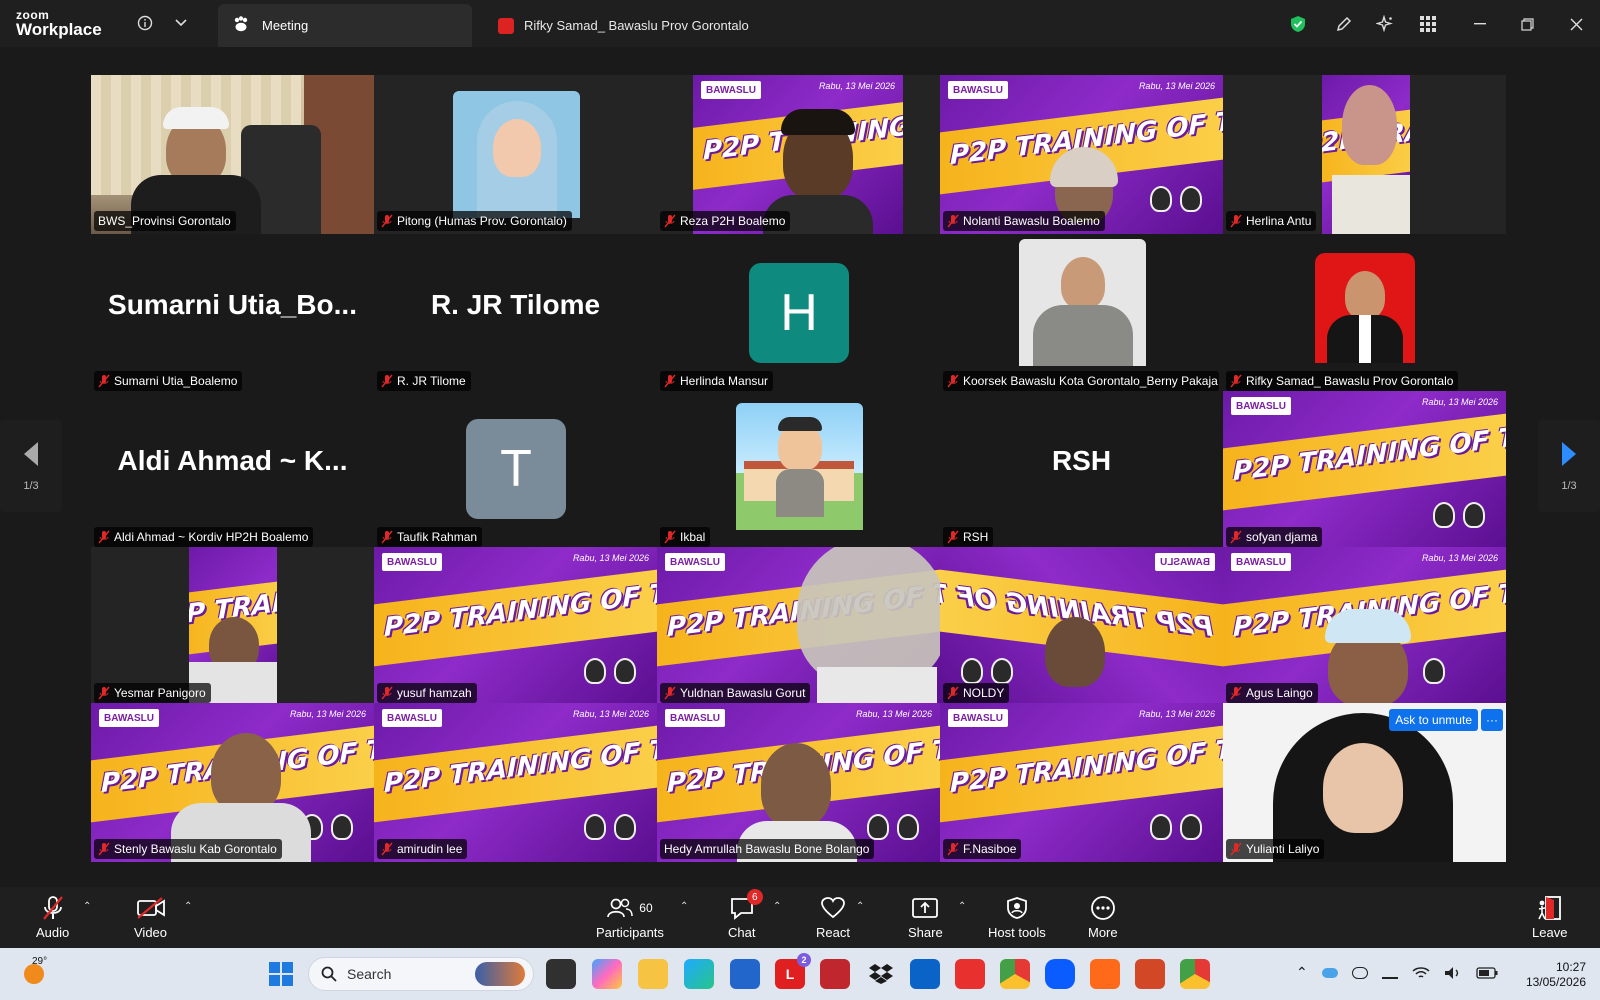 The image size is (1600, 1000). Describe the element at coordinates (1015, 974) in the screenshot. I see `chrome-icon` at that location.